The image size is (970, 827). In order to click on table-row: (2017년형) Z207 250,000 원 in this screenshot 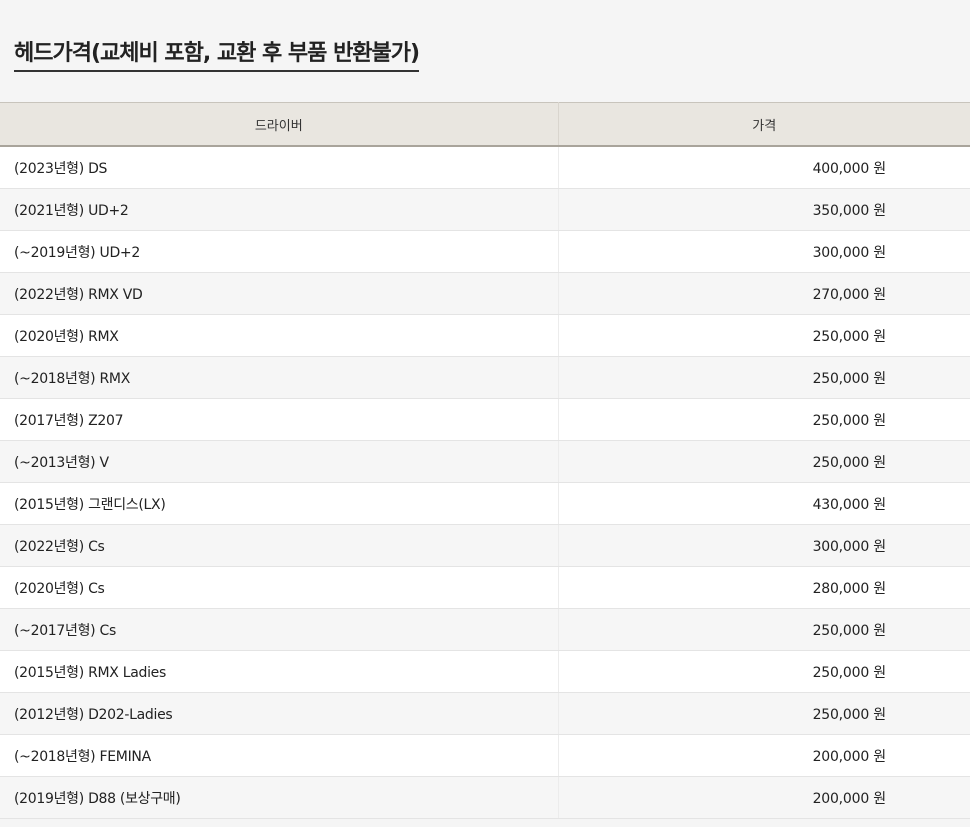, I will do `click(485, 419)`.